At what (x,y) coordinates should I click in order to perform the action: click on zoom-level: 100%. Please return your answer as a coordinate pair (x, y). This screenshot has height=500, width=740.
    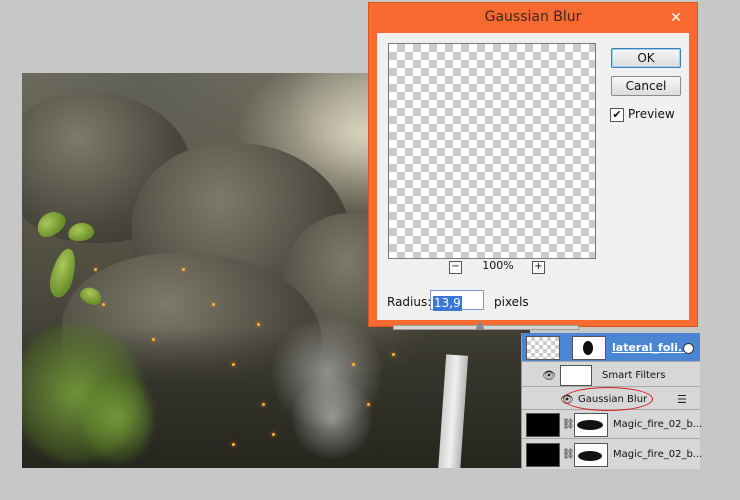
    Looking at the image, I should click on (498, 265).